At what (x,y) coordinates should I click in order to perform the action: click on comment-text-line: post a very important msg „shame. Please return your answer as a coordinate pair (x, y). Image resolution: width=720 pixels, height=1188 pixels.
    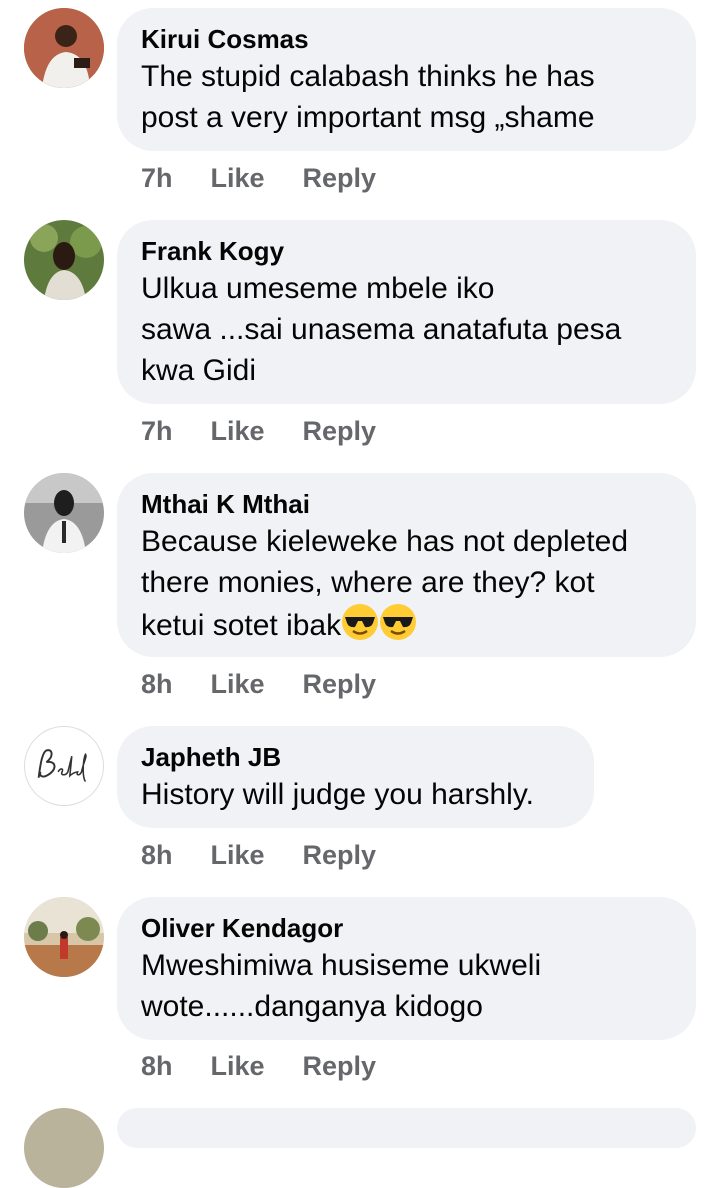
    Looking at the image, I should click on (368, 117).